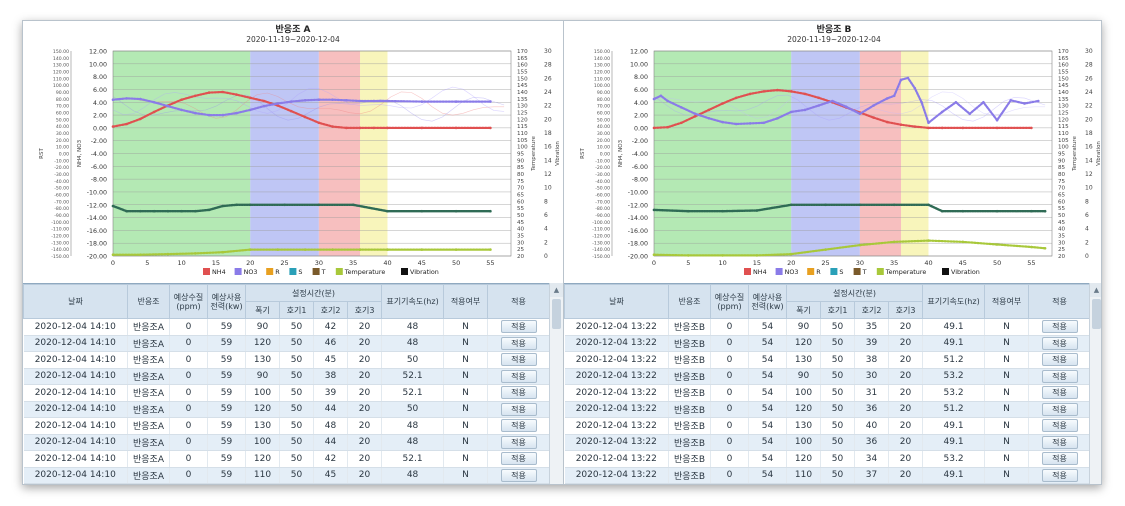 Image resolution: width=1125 pixels, height=506 pixels. Describe the element at coordinates (828, 426) in the screenshot. I see `table-row: 2020-12-04 13:22 반응조B 0 54 130 50 40 20 49.1 N 적용` at that location.